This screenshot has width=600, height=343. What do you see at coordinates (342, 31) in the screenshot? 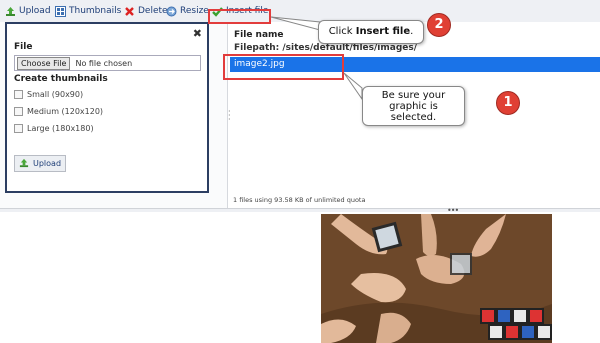
I see `callout-text: Click` at bounding box center [342, 31].